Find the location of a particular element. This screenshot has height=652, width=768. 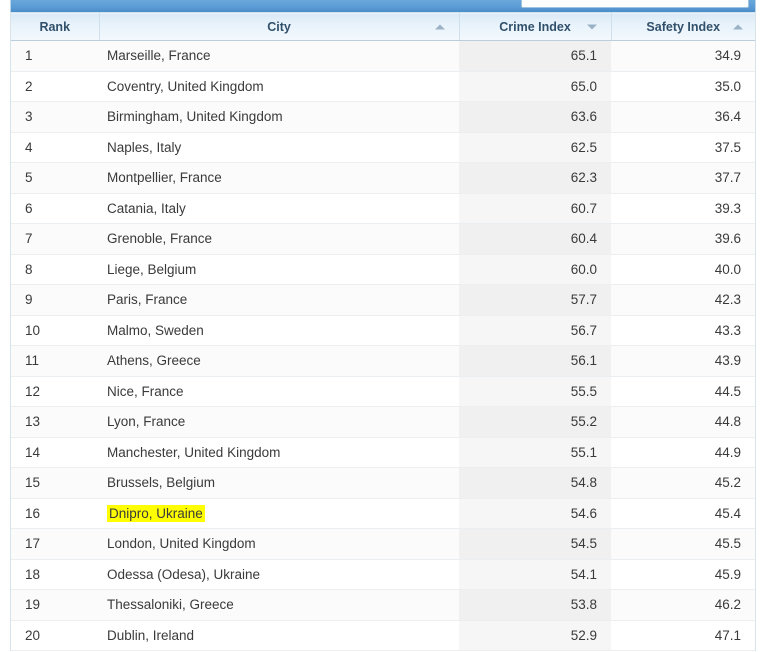

cell-crime-index: 56.1 is located at coordinates (535, 361).